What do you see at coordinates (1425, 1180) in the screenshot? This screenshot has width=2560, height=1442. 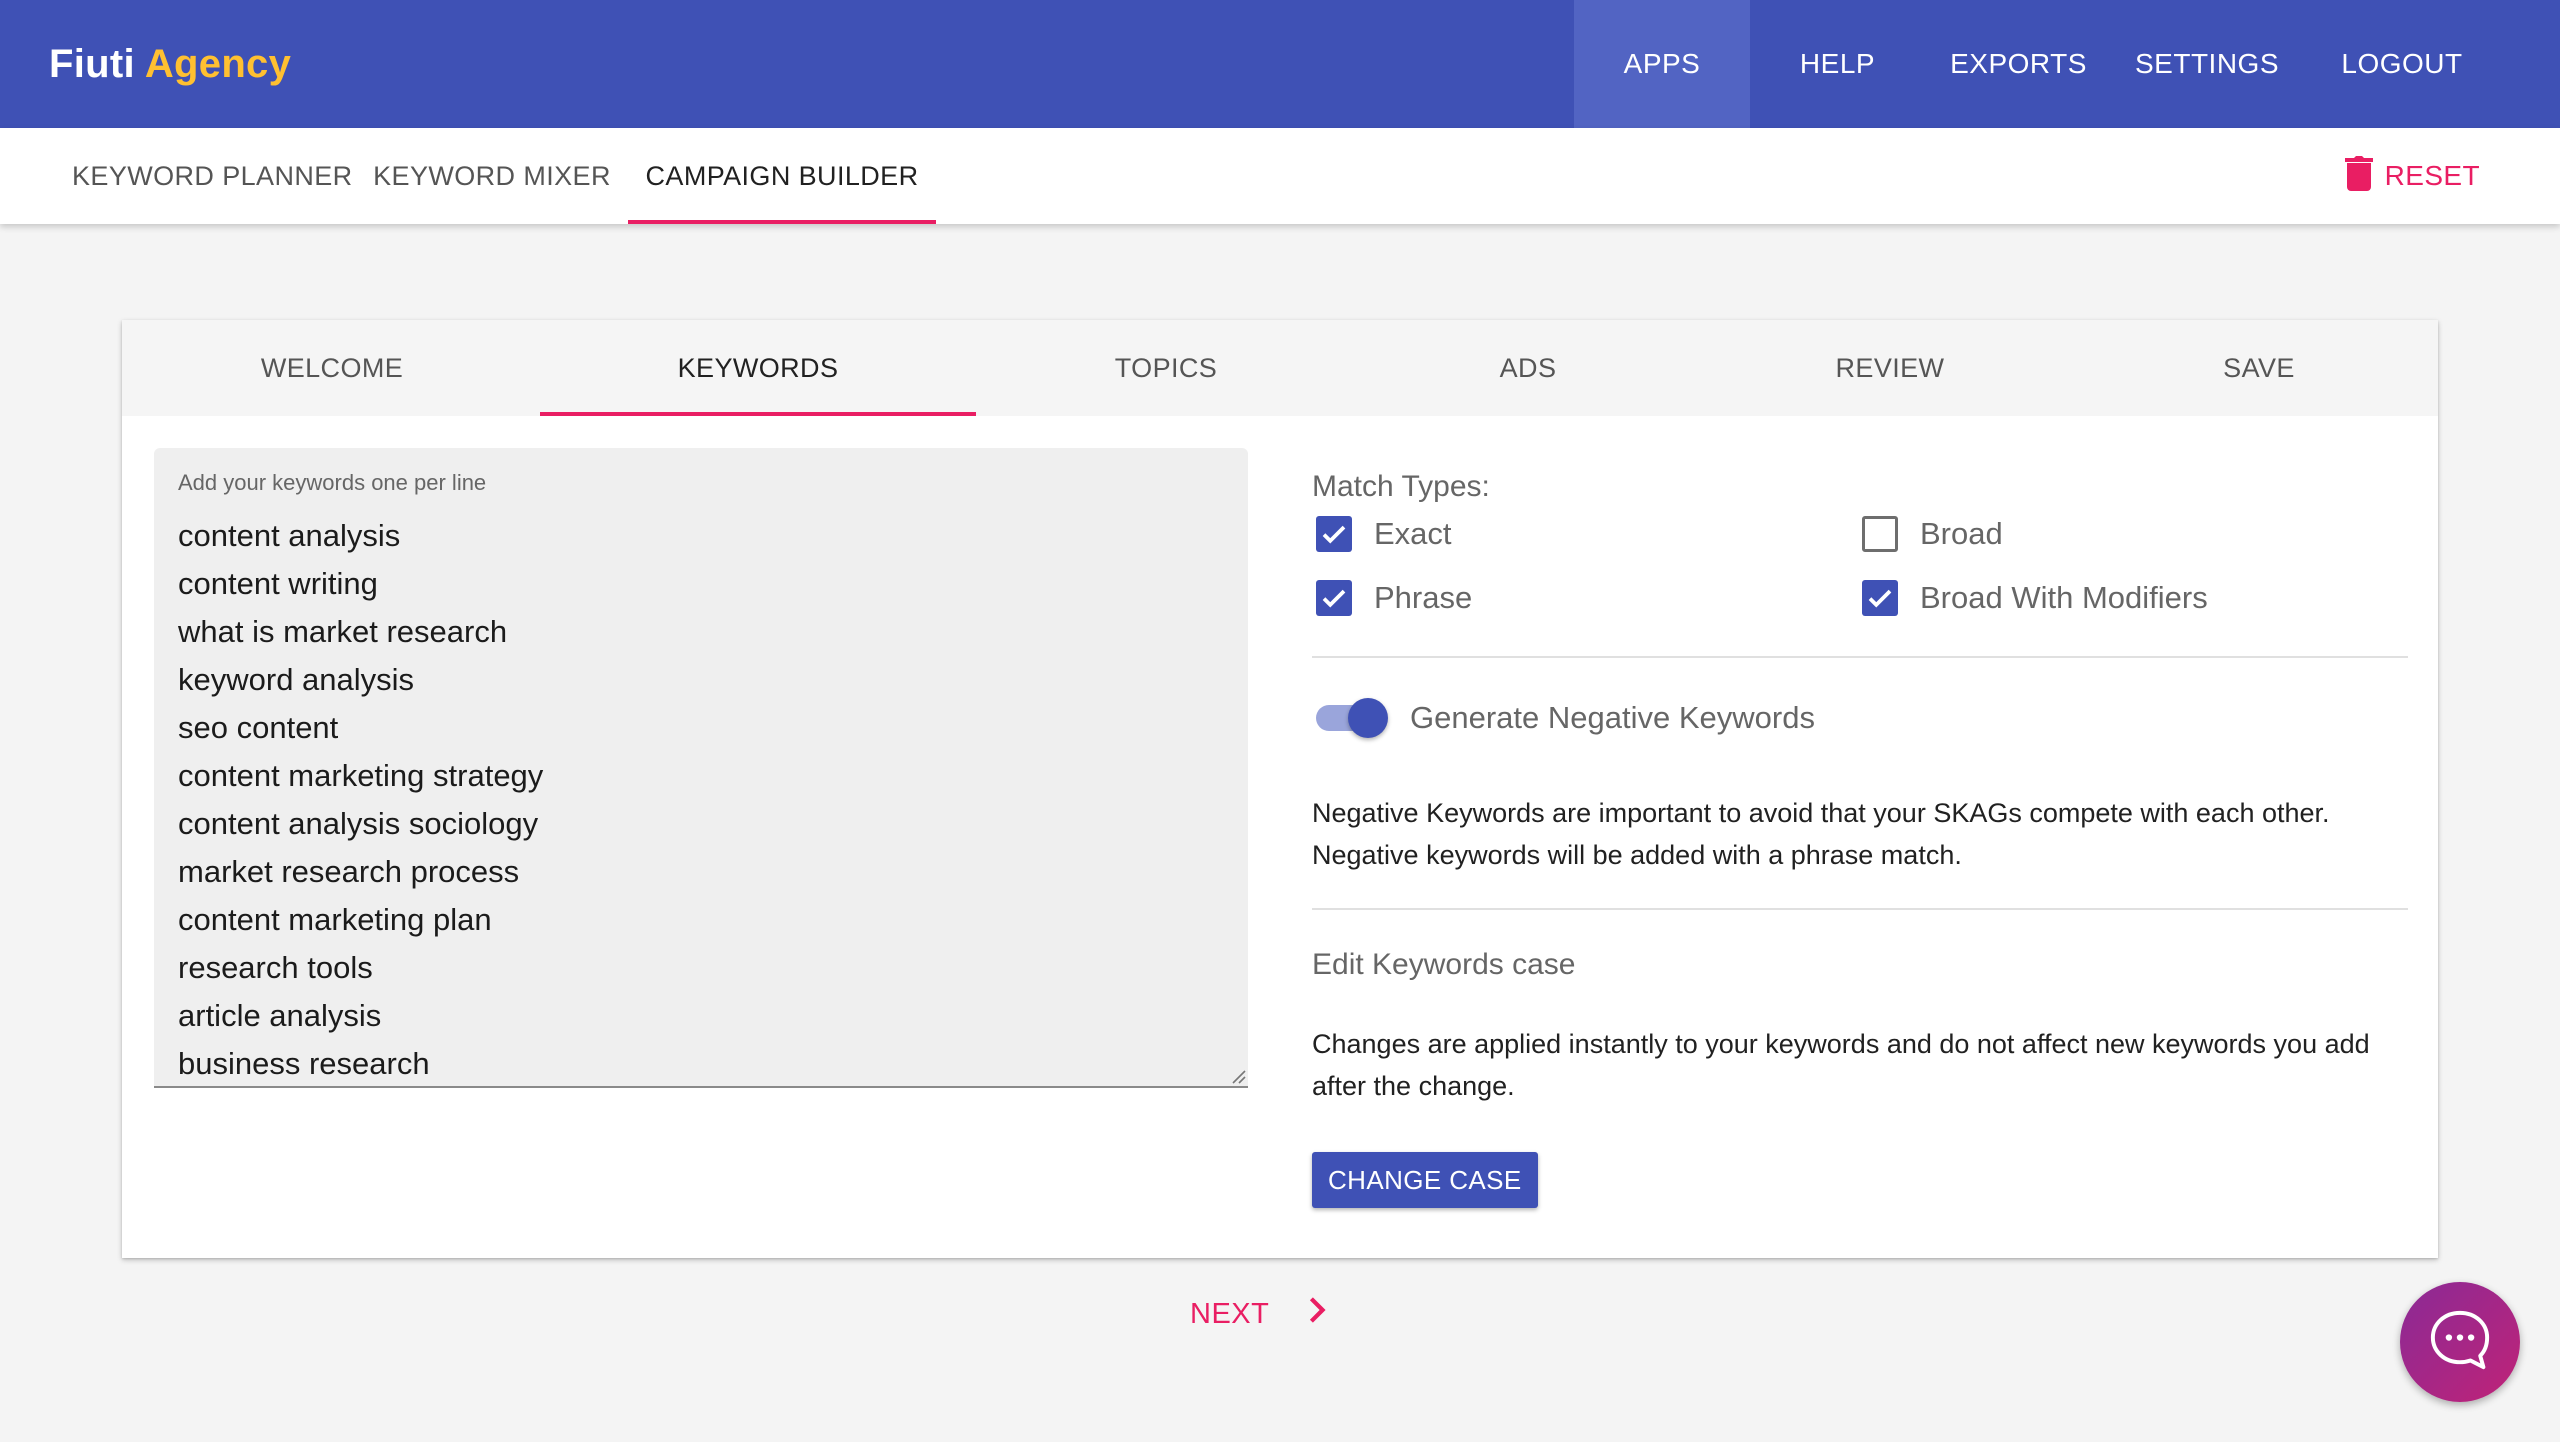 I see `change-case-button: CHANGE CASE` at bounding box center [1425, 1180].